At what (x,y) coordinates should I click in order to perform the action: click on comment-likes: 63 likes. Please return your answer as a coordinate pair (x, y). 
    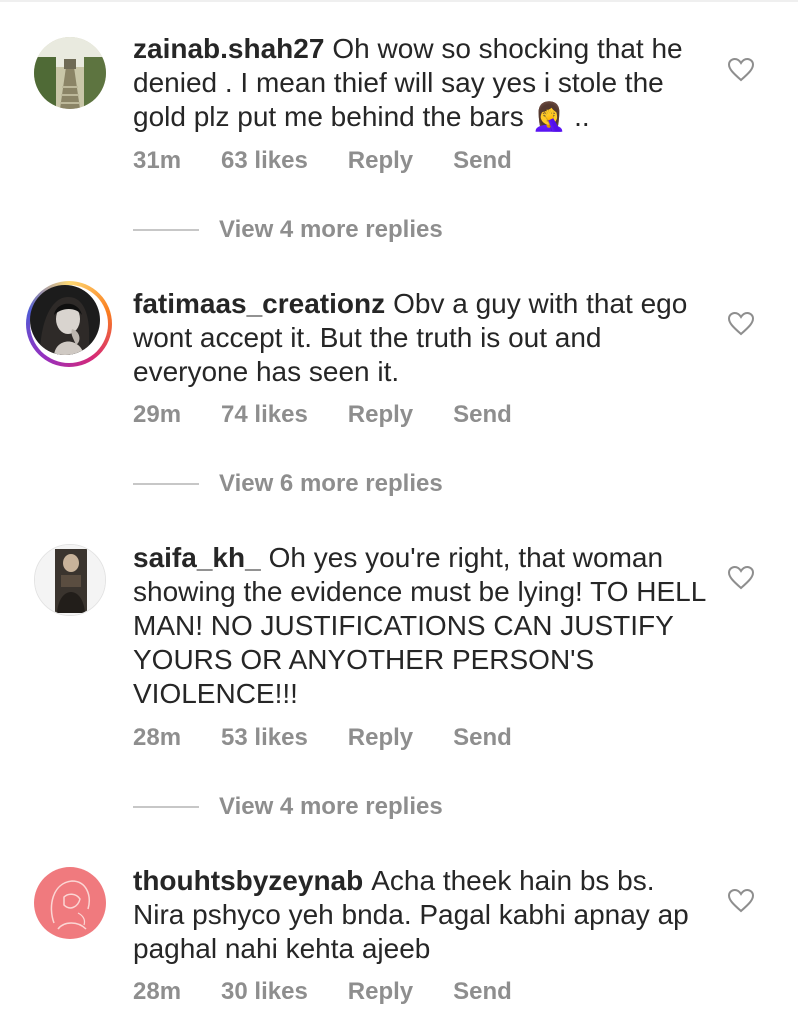
    Looking at the image, I should click on (264, 161).